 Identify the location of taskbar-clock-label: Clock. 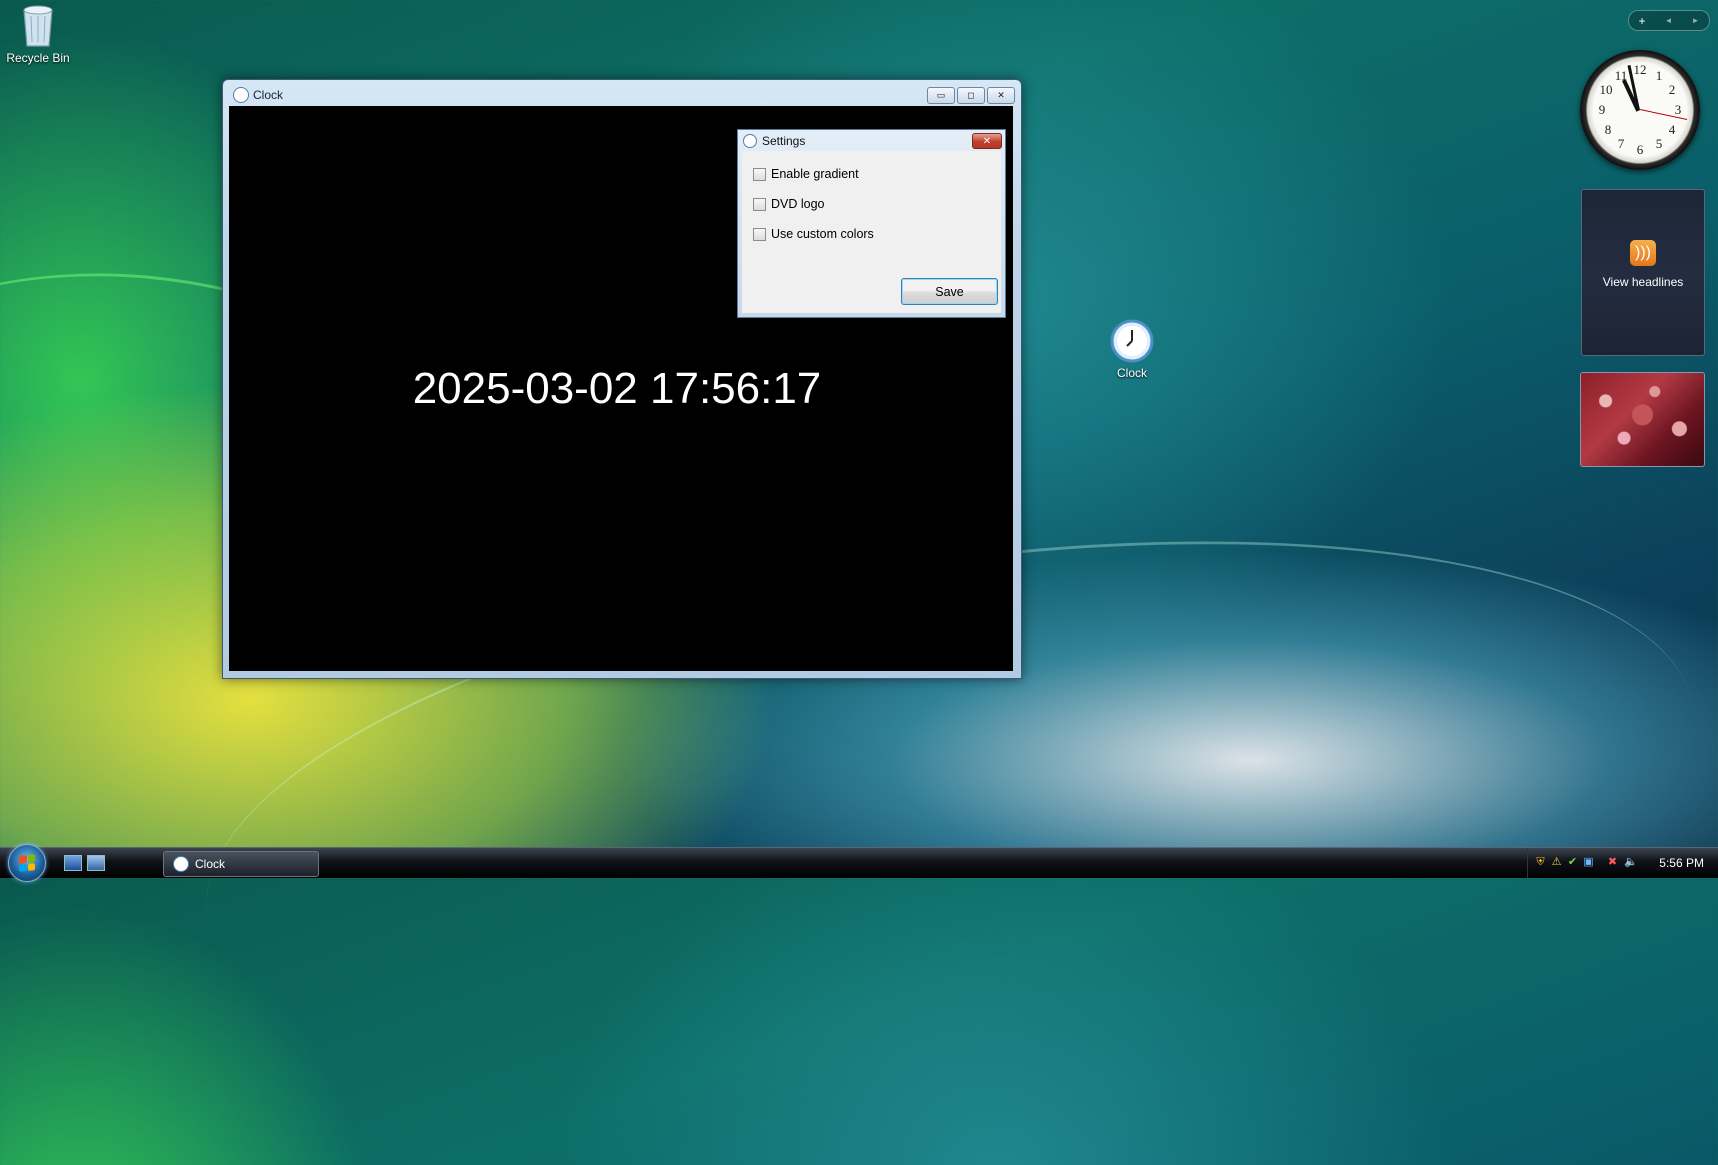
(210, 864).